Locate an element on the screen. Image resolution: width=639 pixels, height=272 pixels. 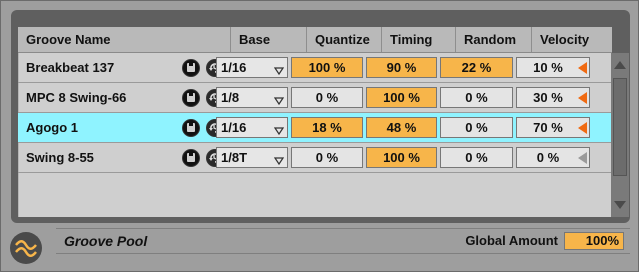
timing-field: 48 % is located at coordinates (401, 127).